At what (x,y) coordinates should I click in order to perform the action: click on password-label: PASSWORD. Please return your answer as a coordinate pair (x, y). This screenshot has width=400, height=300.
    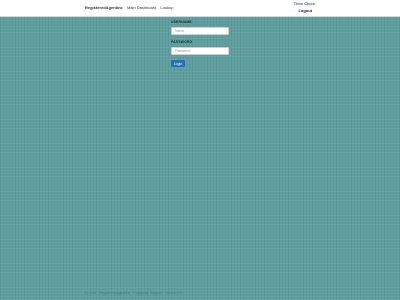
    Looking at the image, I should click on (182, 42).